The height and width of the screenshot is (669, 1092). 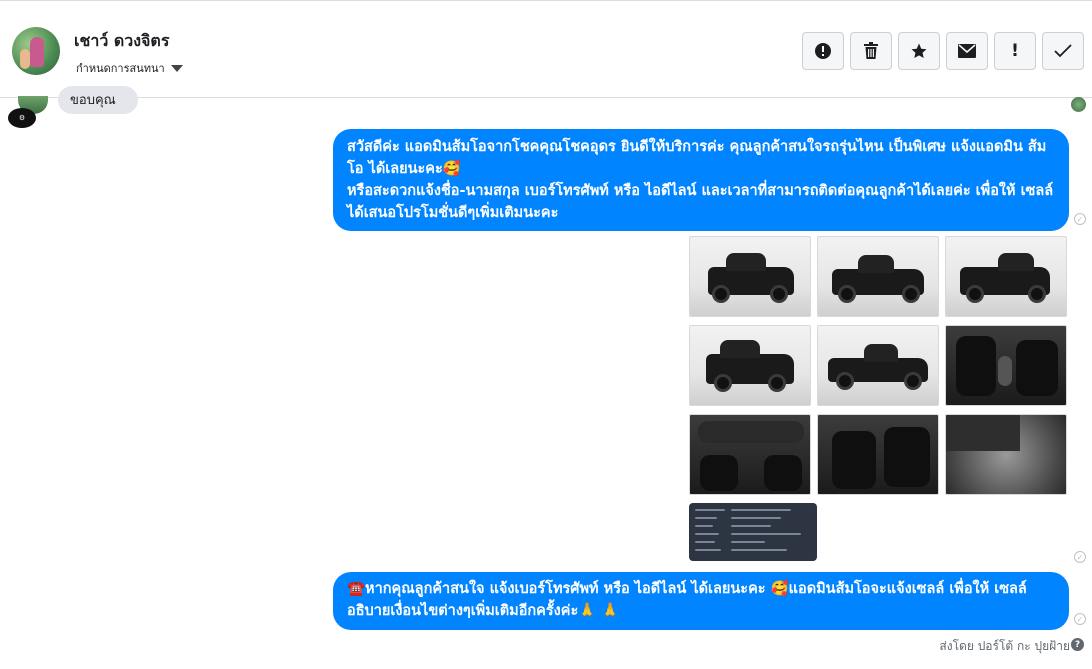 I want to click on checkmark-icon, so click(x=1063, y=51).